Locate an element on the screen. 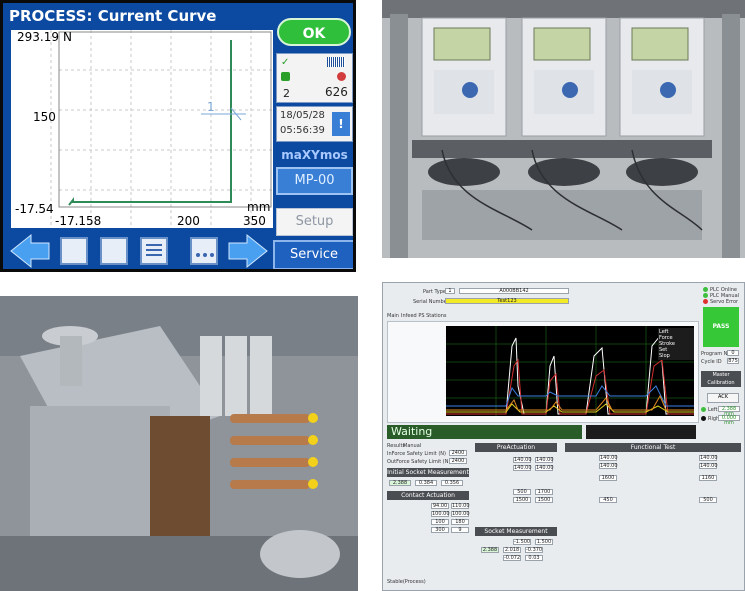 This screenshot has width=745, height=591. func-value-6: 450 is located at coordinates (608, 500).